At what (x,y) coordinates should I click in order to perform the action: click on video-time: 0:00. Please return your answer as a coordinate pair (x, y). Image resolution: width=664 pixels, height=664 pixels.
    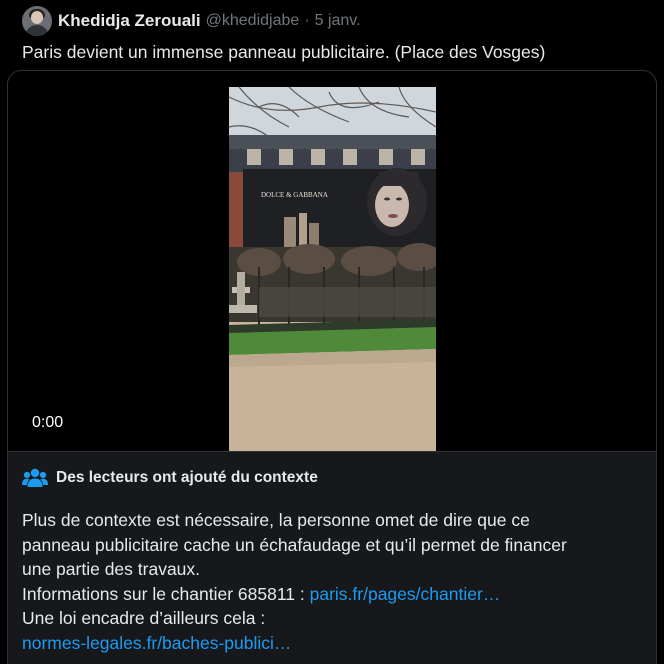
    Looking at the image, I should click on (48, 422).